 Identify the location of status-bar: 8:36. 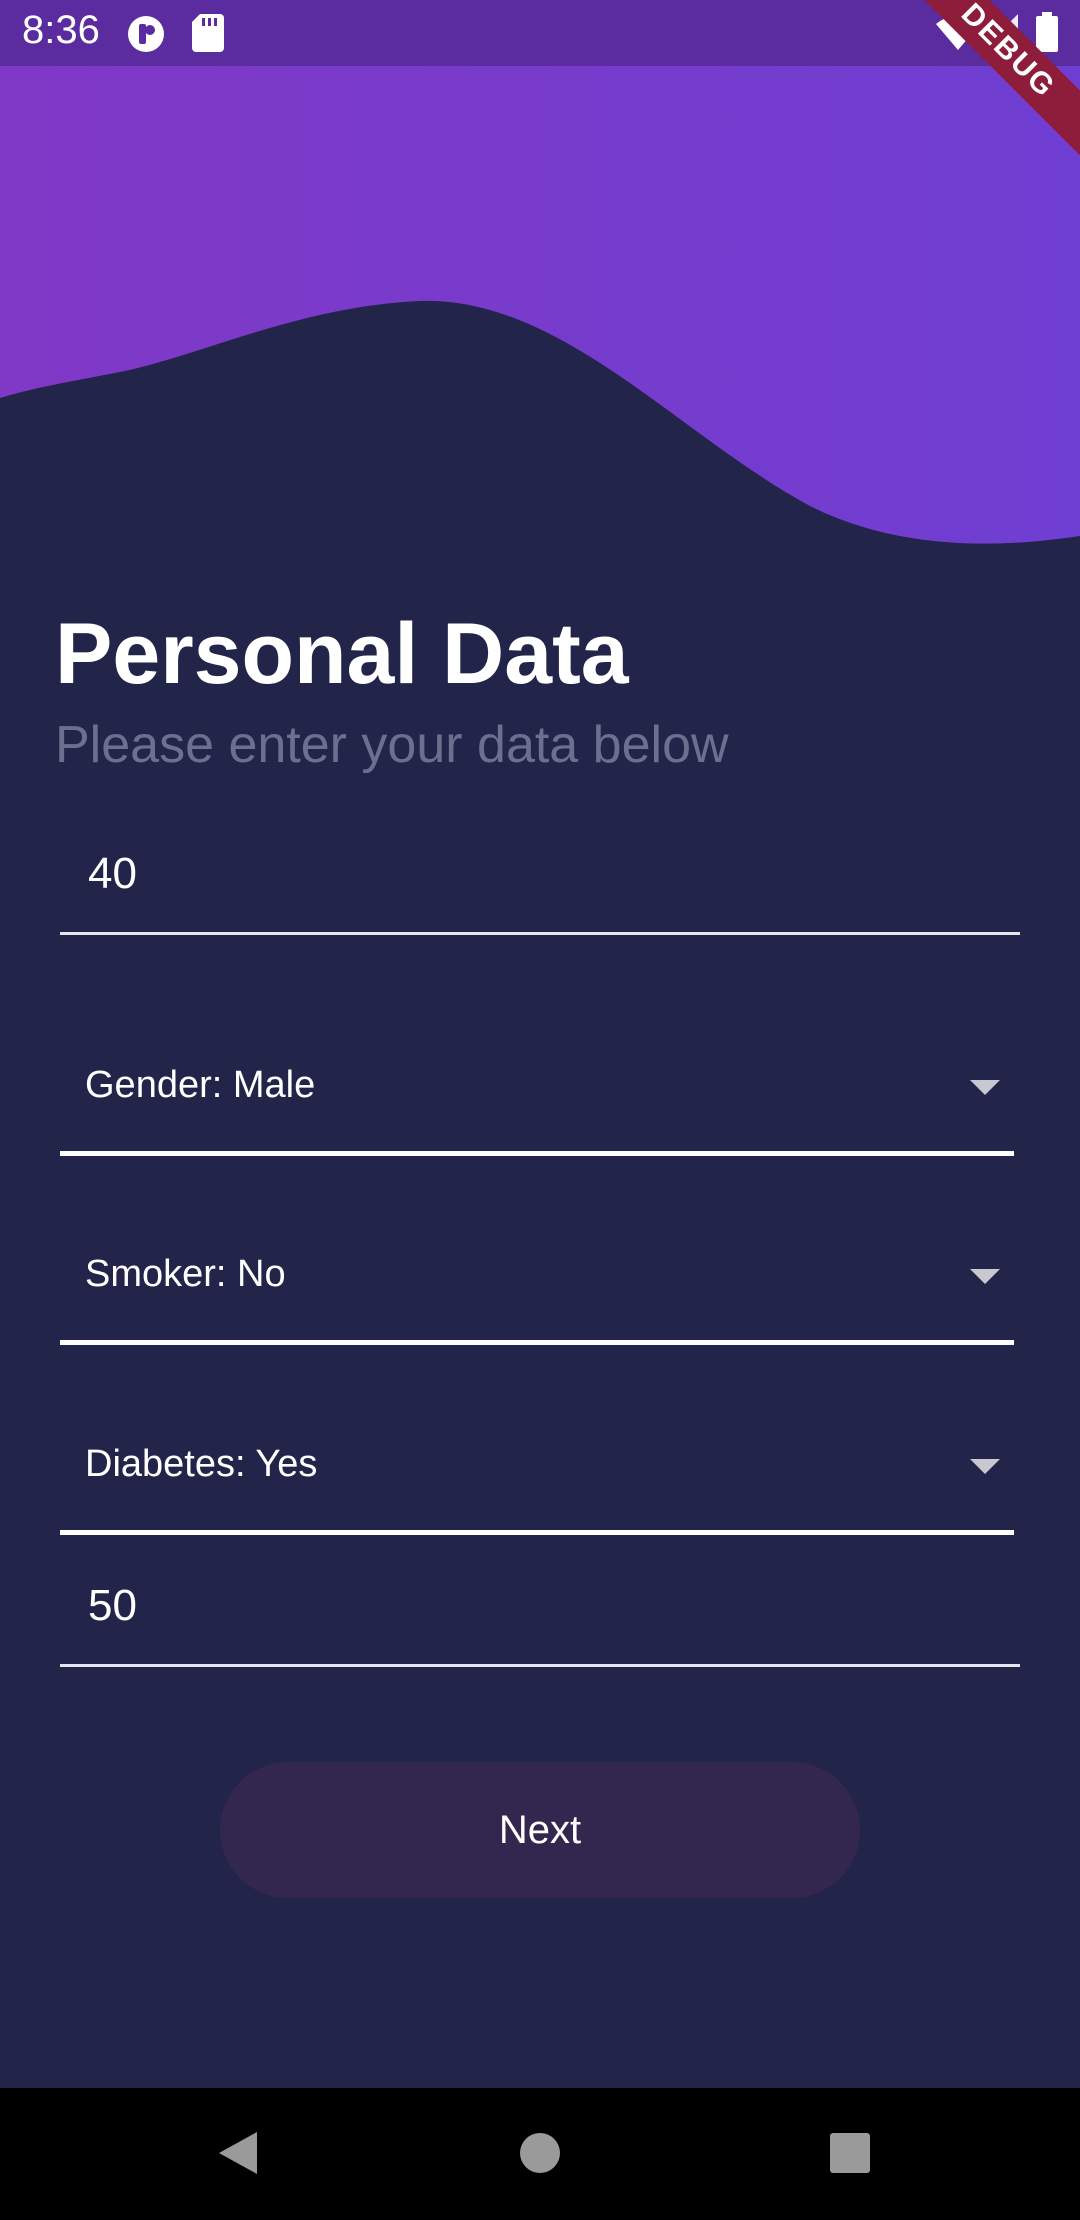
(540, 33).